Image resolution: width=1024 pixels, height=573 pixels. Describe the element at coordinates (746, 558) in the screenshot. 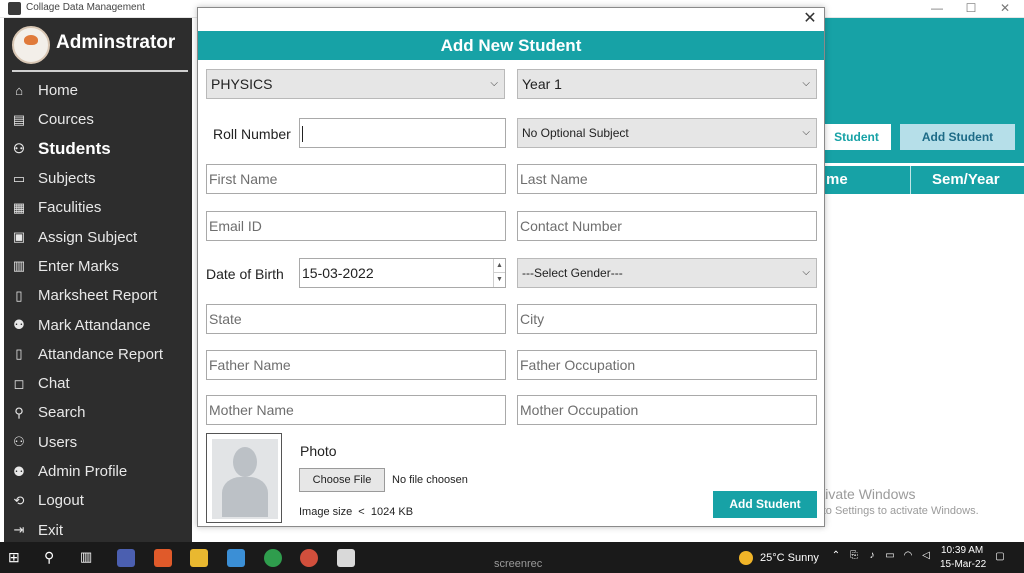

I see `weather-icon` at that location.